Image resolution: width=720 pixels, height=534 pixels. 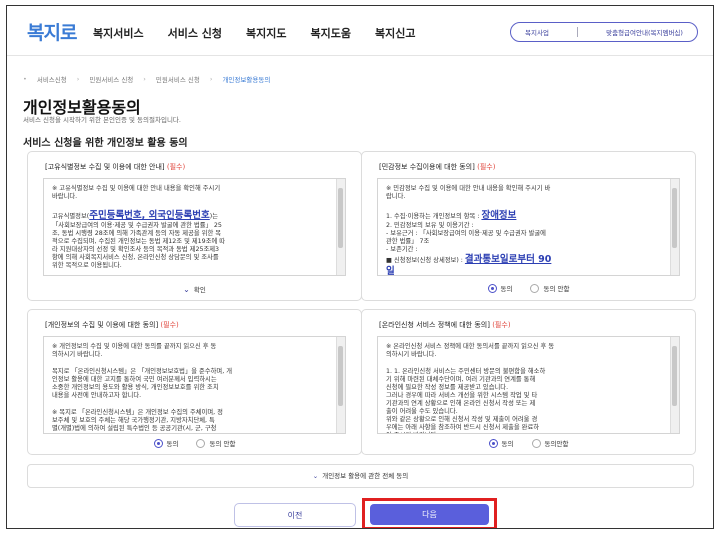 What do you see at coordinates (194, 289) in the screenshot?
I see `confirm-button: ⌄ 확인` at bounding box center [194, 289].